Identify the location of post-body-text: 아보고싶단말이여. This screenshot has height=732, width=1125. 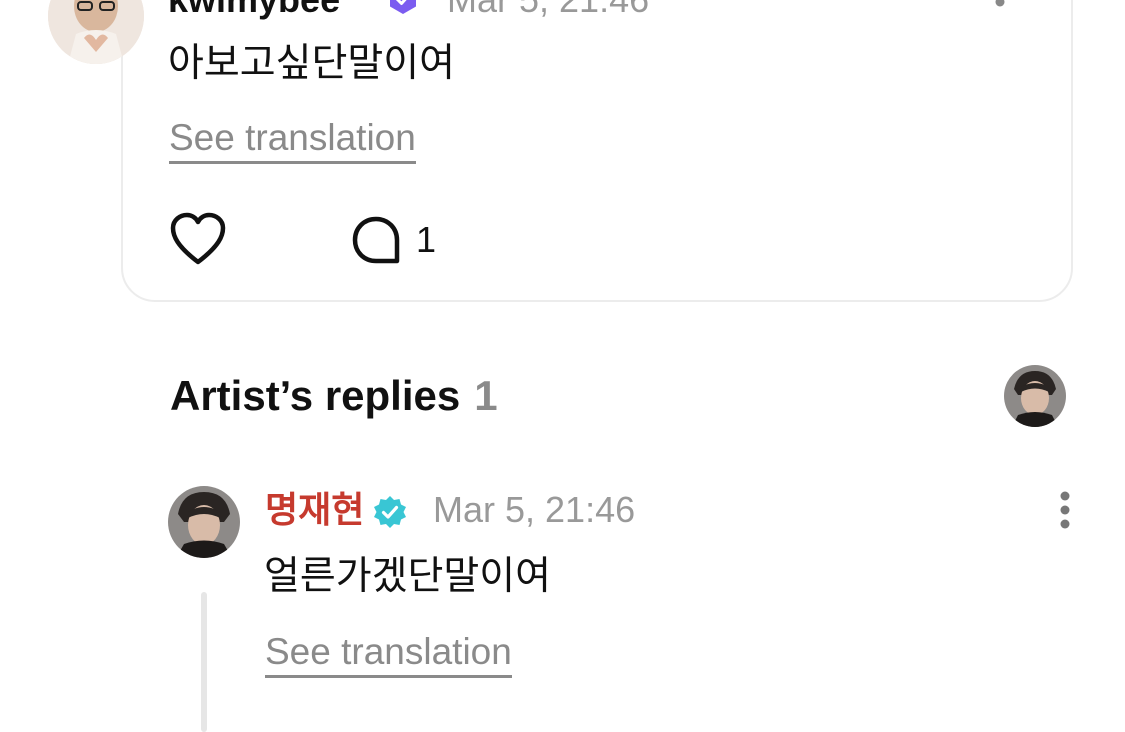
(312, 63).